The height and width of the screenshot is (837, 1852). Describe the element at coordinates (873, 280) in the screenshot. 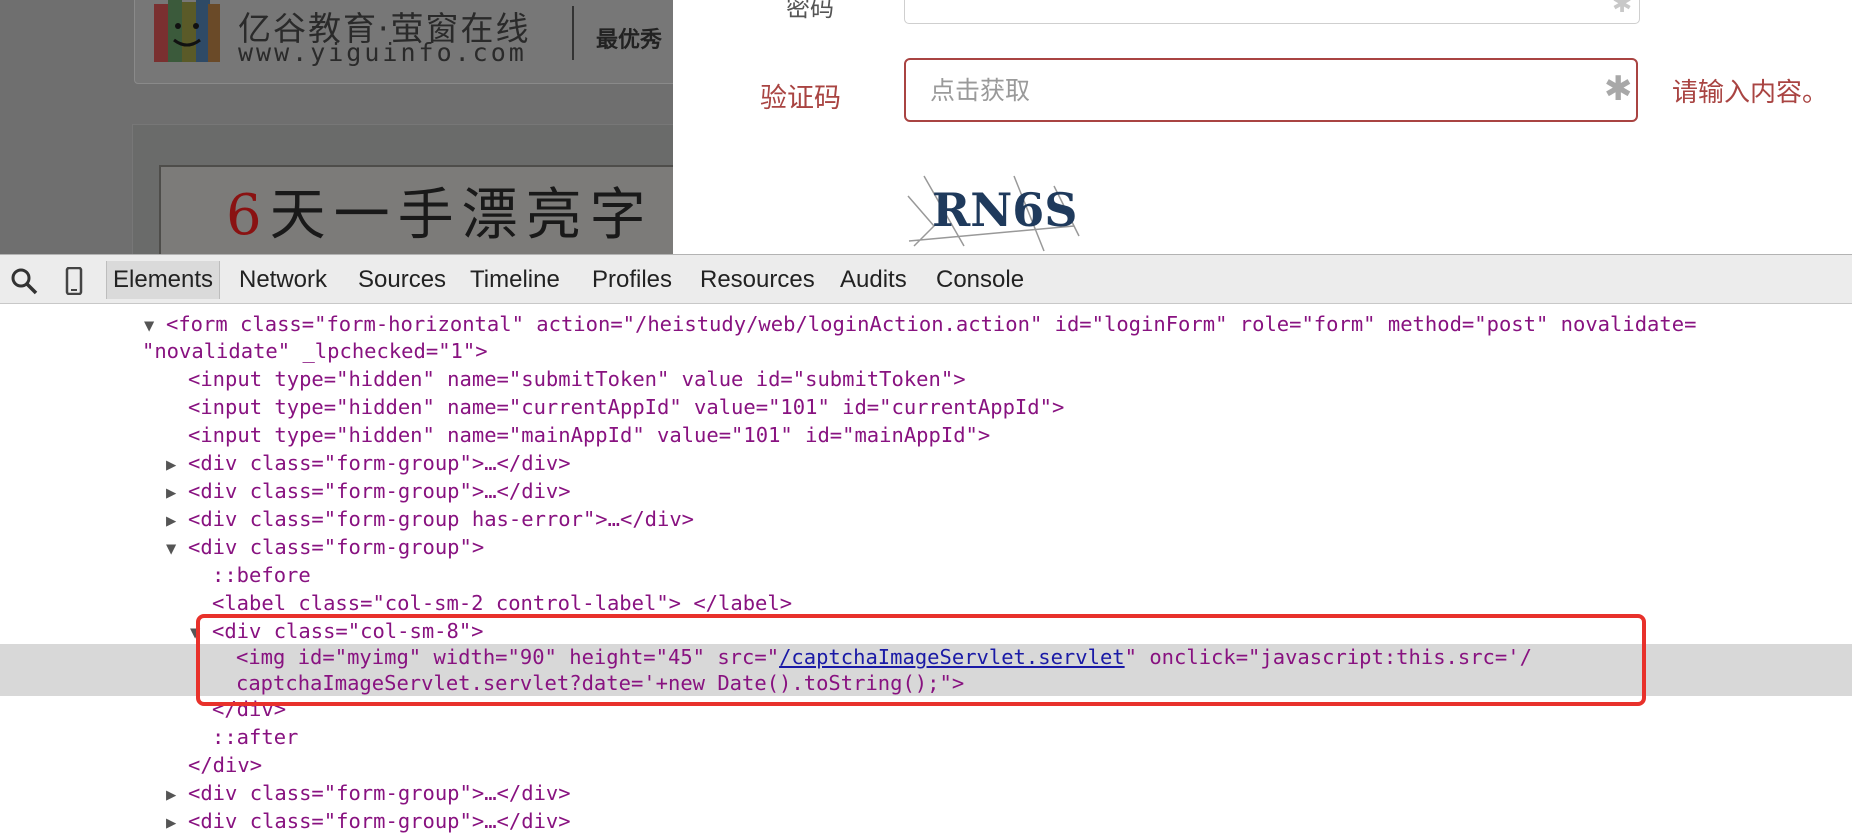

I see `tab-audits: Audits` at that location.